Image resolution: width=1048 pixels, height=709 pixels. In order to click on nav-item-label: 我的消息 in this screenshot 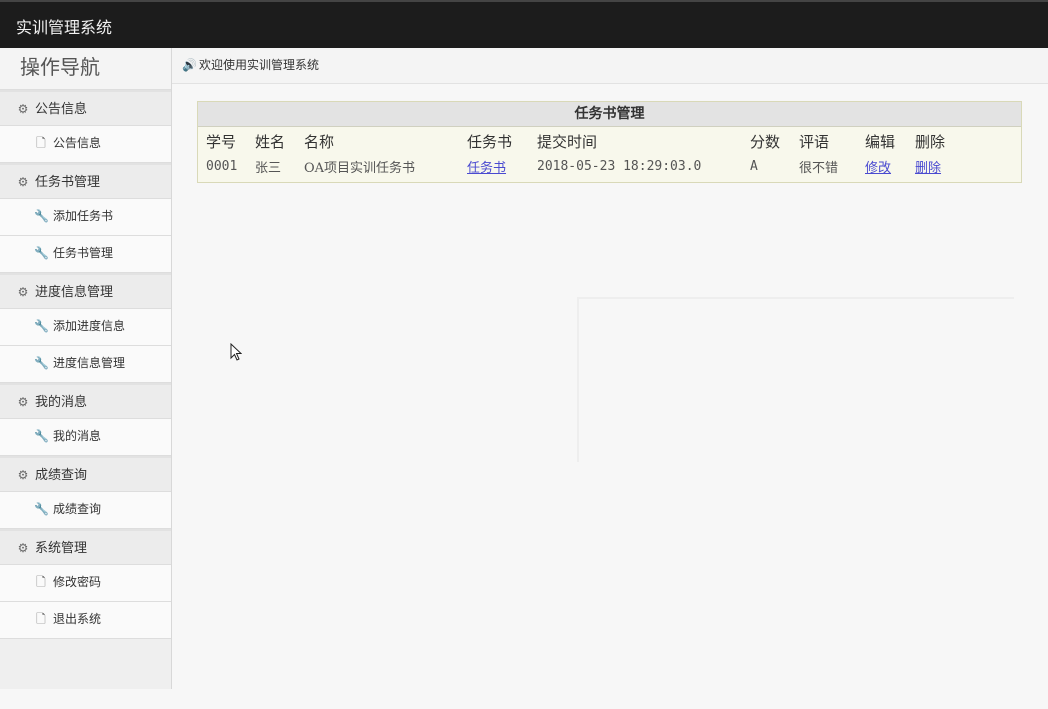, I will do `click(77, 436)`.